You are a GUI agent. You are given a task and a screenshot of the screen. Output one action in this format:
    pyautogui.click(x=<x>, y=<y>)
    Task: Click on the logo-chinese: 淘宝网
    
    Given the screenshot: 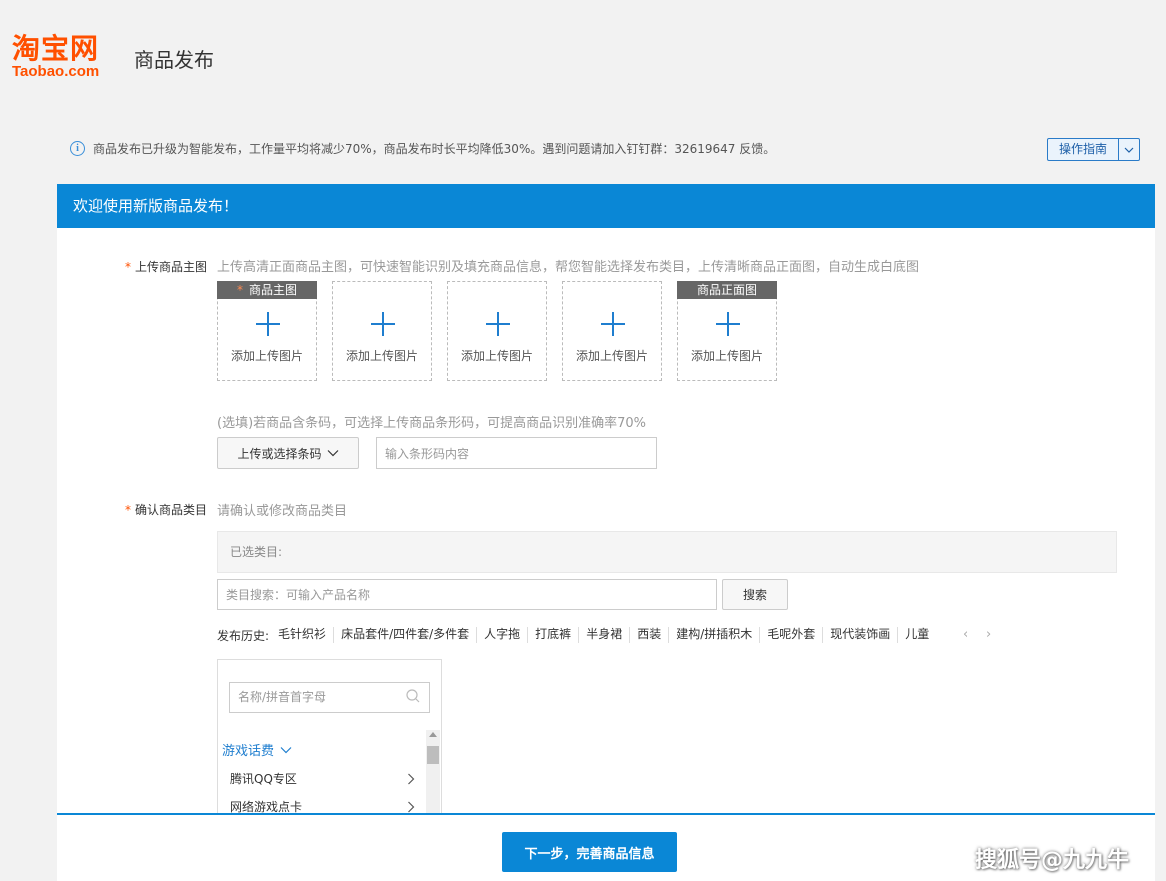 What is the action you would take?
    pyautogui.click(x=56, y=48)
    